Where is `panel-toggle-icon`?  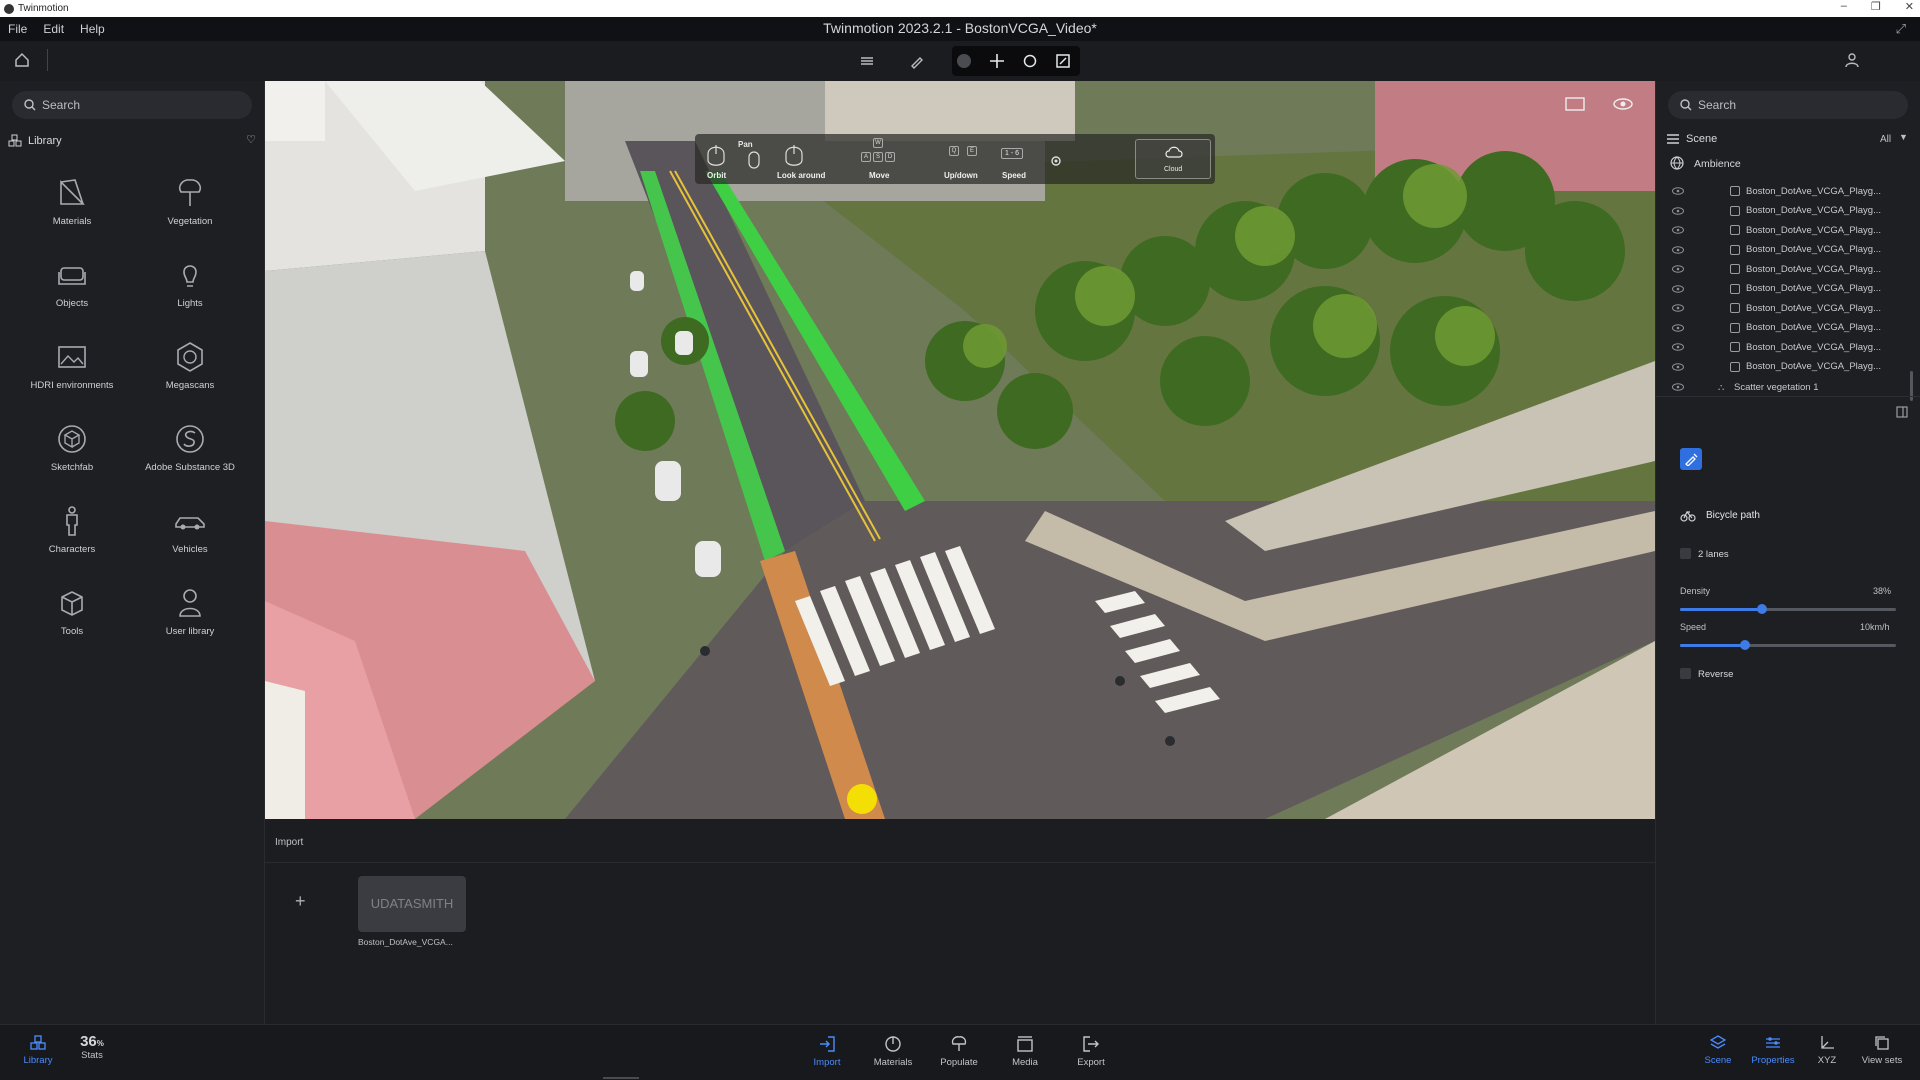 panel-toggle-icon is located at coordinates (1902, 412).